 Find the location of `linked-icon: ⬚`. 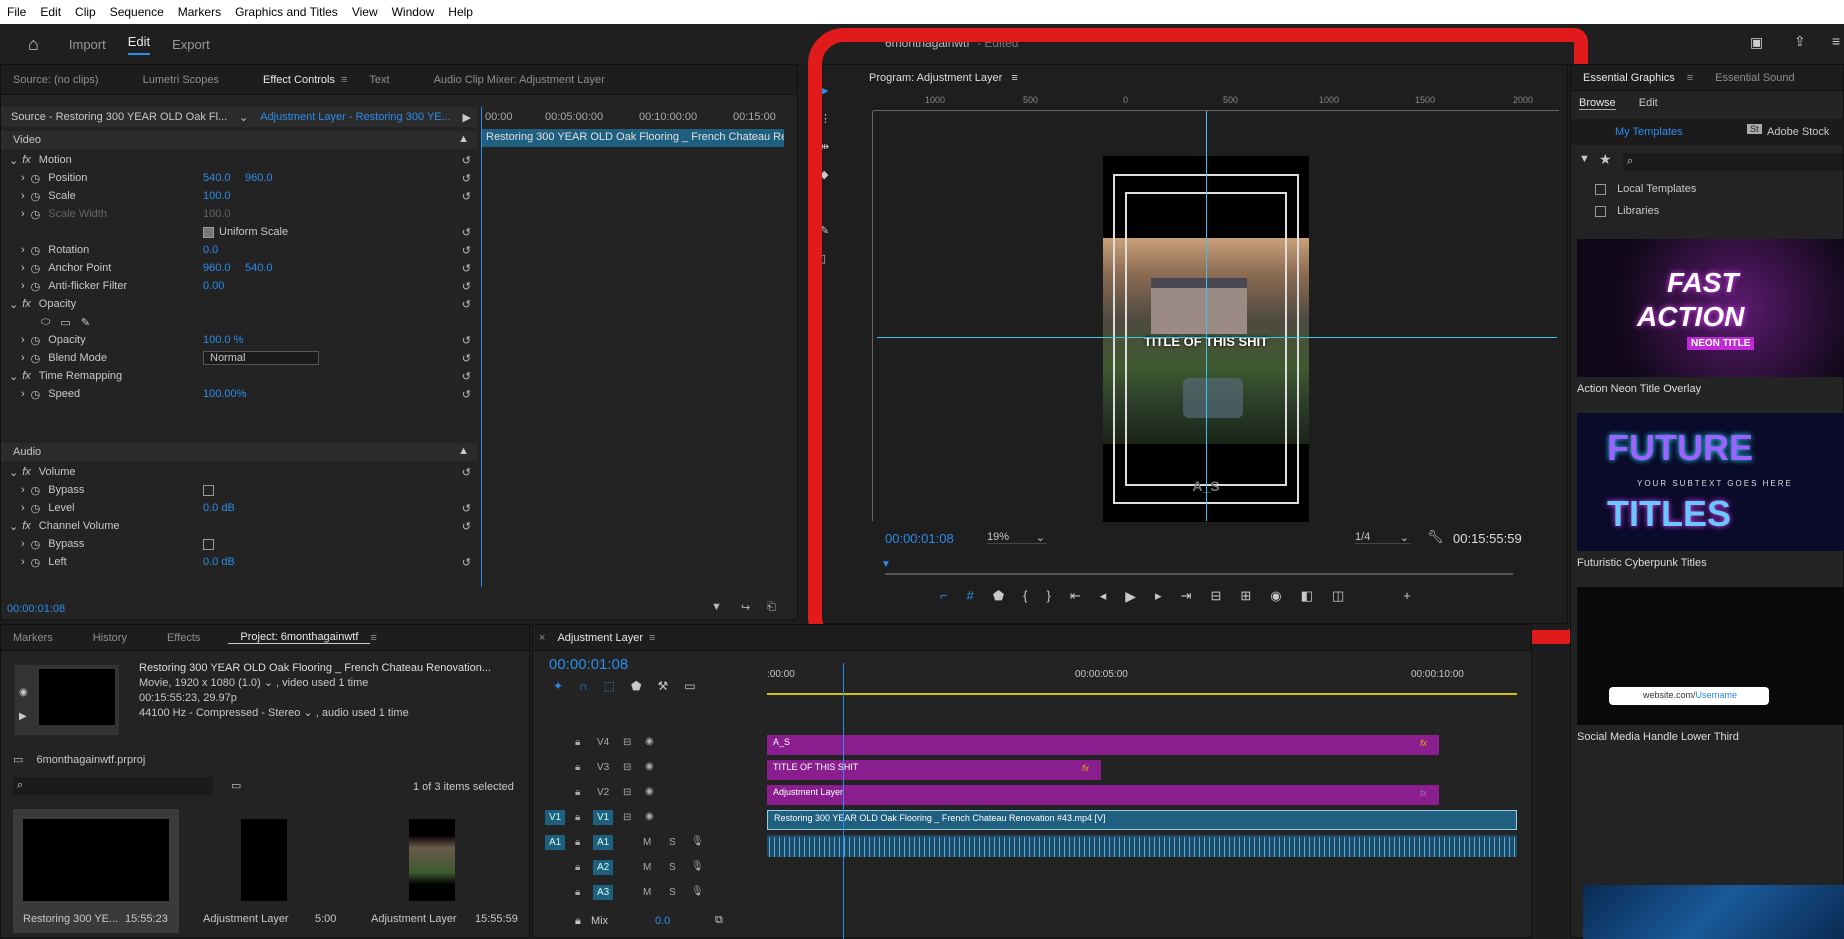

linked-icon: ⬚ is located at coordinates (609, 686).